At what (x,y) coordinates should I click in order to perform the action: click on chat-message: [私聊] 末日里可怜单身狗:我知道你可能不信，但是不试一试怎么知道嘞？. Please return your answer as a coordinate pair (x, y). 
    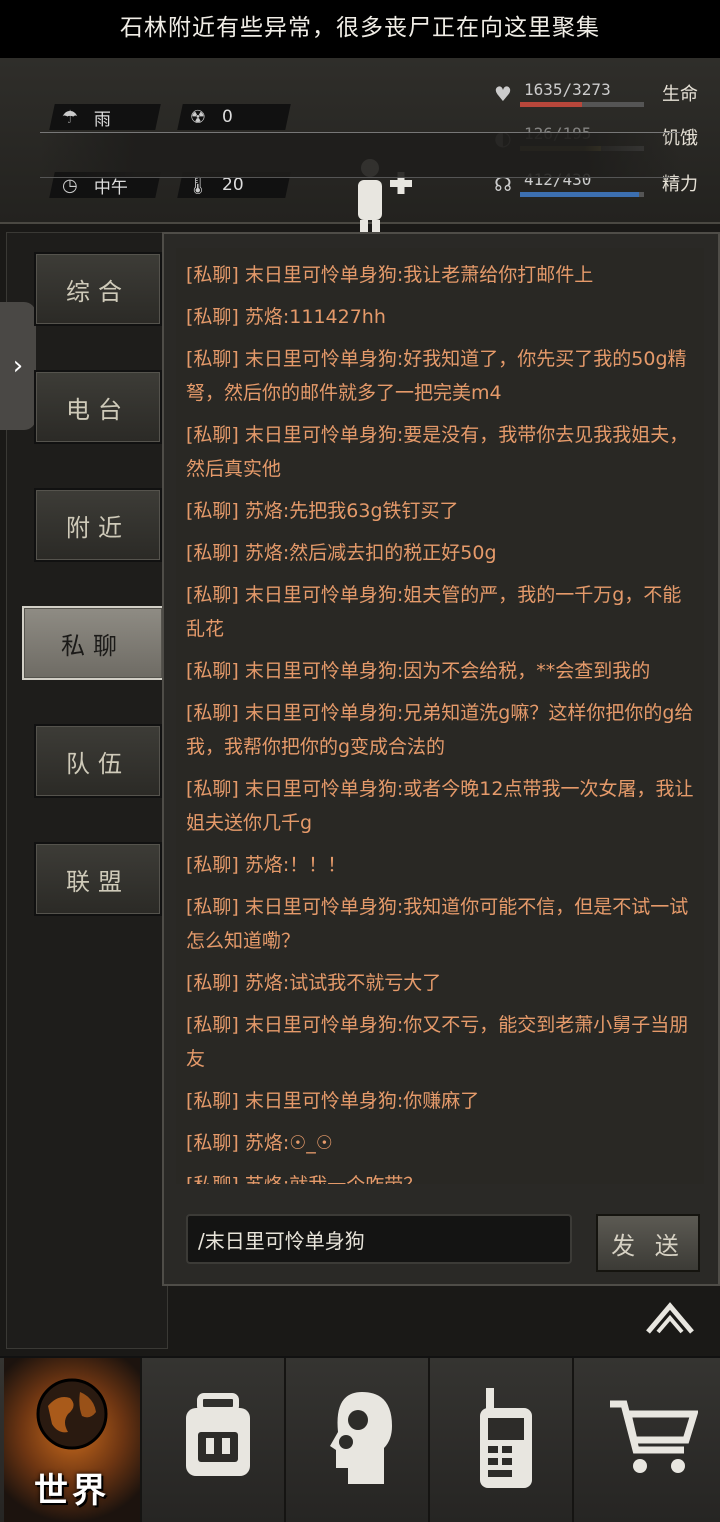
    Looking at the image, I should click on (437, 924).